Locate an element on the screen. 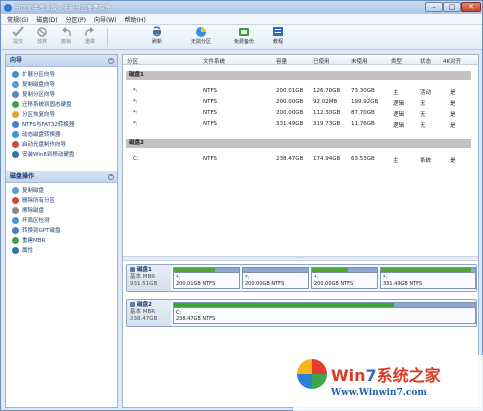 Image resolution: width=483 pixels, height=411 pixels. refresh-button: 刷新 is located at coordinates (157, 35).